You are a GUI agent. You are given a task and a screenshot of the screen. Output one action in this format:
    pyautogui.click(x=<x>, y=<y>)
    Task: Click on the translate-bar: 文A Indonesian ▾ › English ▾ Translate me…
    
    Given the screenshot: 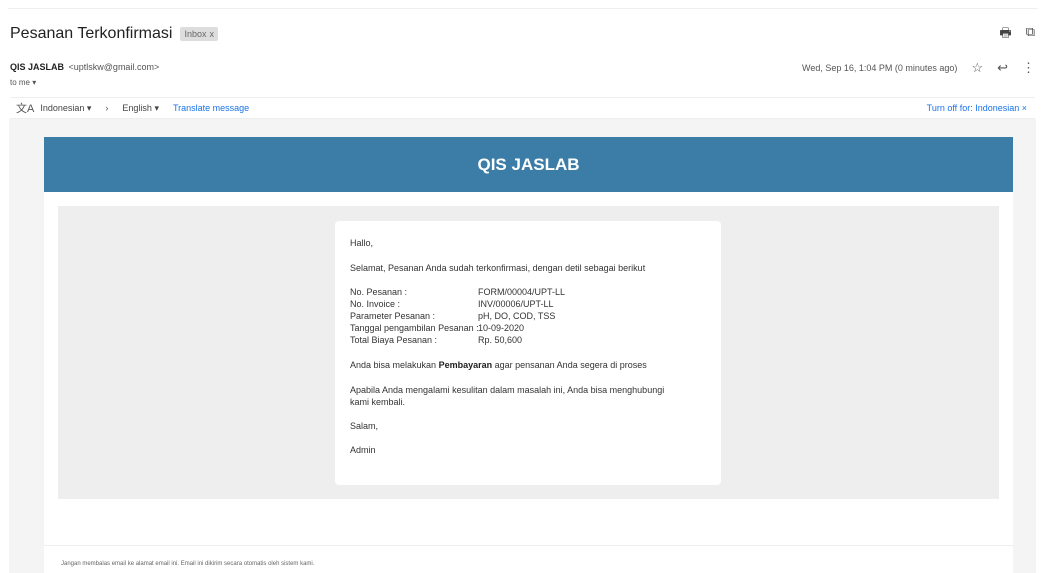 What is the action you would take?
    pyautogui.click(x=522, y=108)
    